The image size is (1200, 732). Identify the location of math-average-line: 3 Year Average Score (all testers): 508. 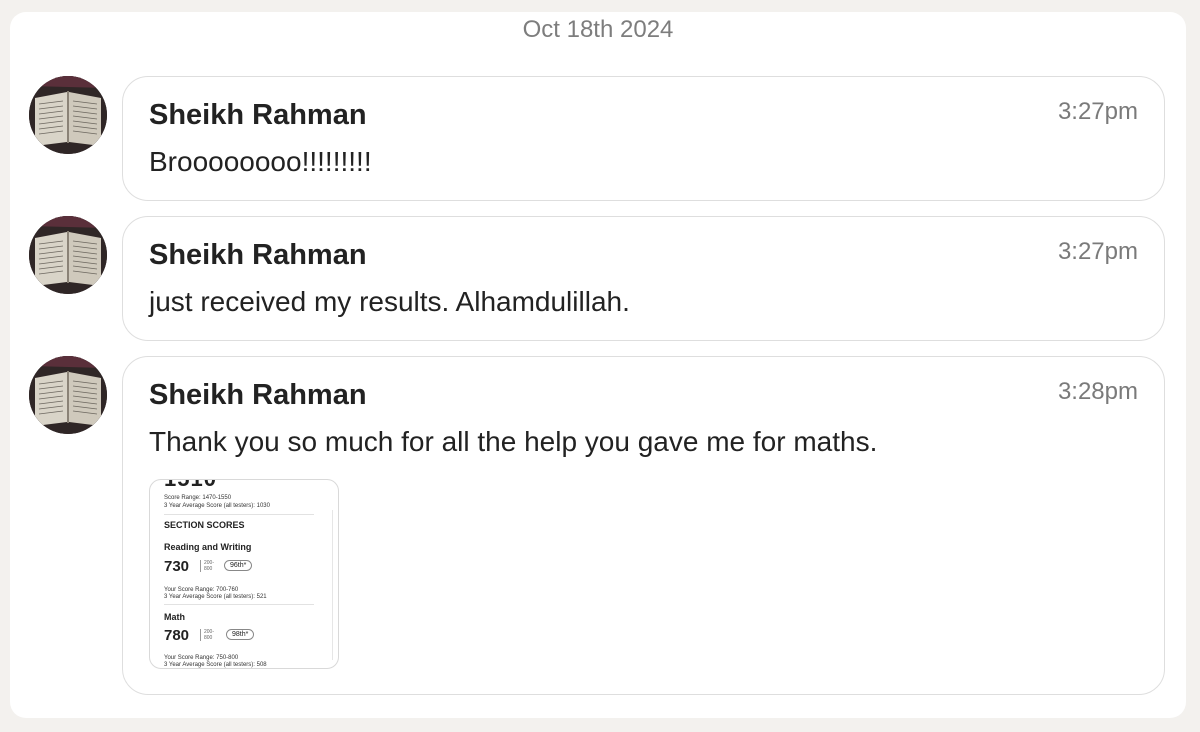
(215, 665).